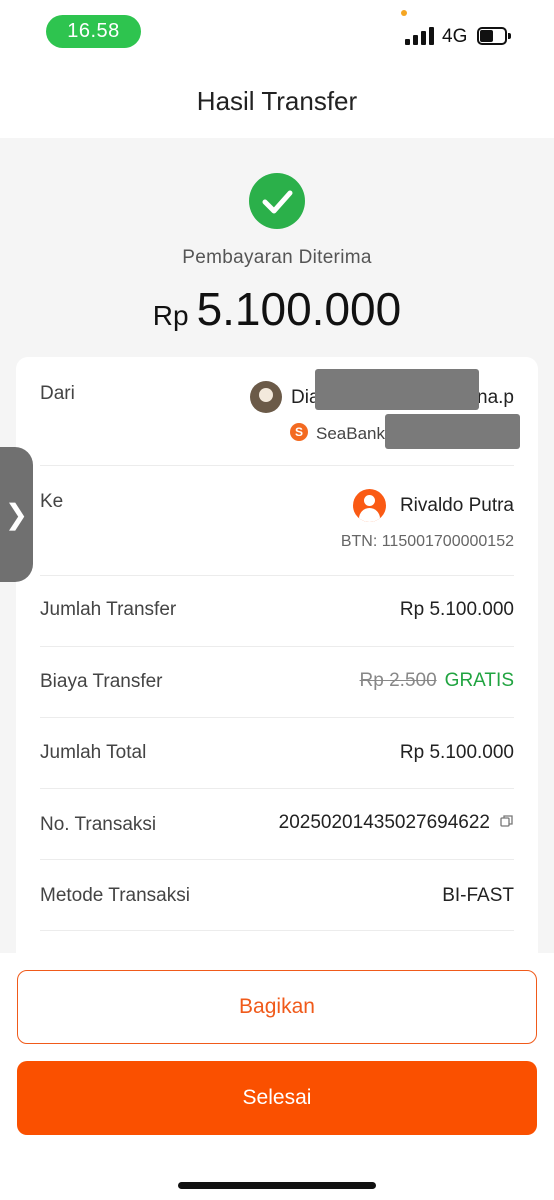 This screenshot has width=554, height=1200. What do you see at coordinates (507, 823) in the screenshot?
I see `copy-icon` at bounding box center [507, 823].